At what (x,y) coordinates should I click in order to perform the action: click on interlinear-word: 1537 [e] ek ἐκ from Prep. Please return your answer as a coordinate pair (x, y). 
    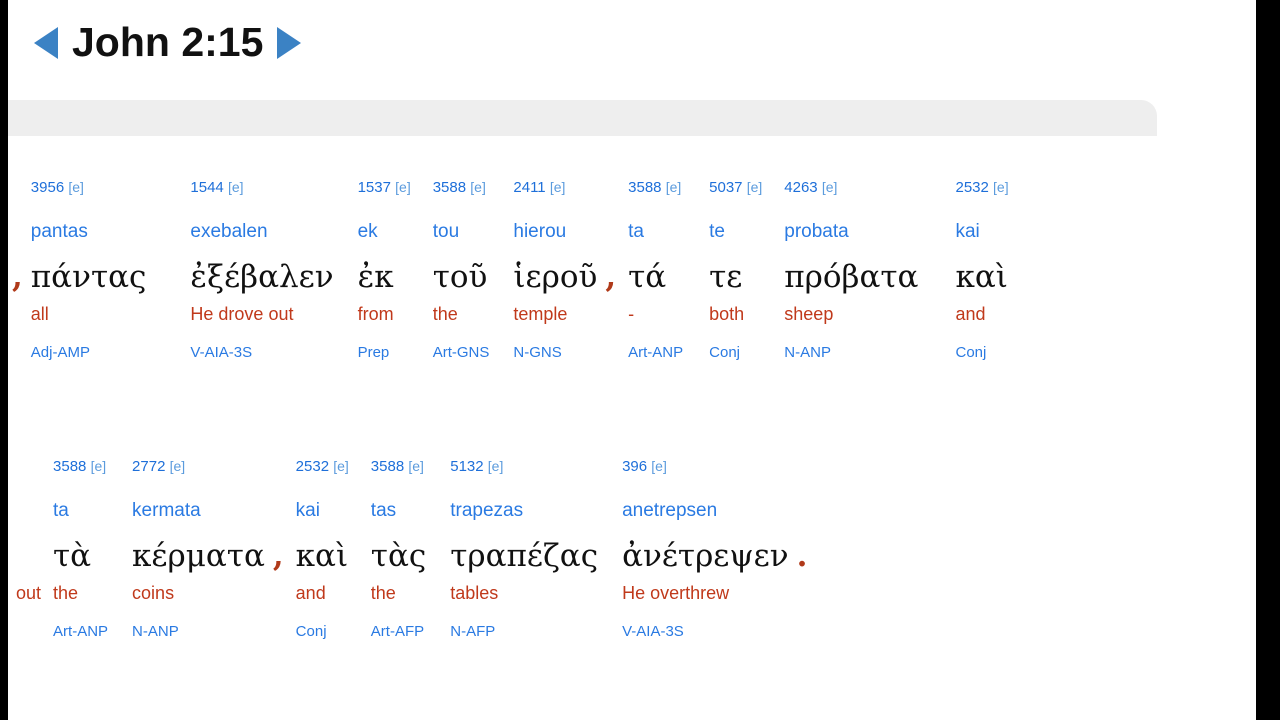
    Looking at the image, I should click on (384, 270).